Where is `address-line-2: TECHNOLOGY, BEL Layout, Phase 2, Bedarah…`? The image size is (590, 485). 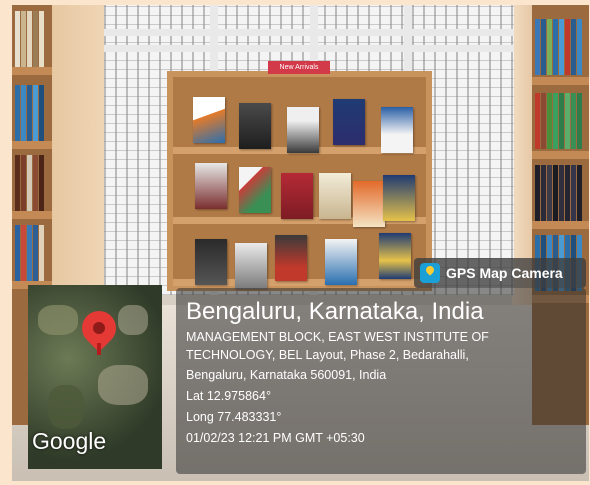 address-line-2: TECHNOLOGY, BEL Layout, Phase 2, Bedarah… is located at coordinates (327, 355).